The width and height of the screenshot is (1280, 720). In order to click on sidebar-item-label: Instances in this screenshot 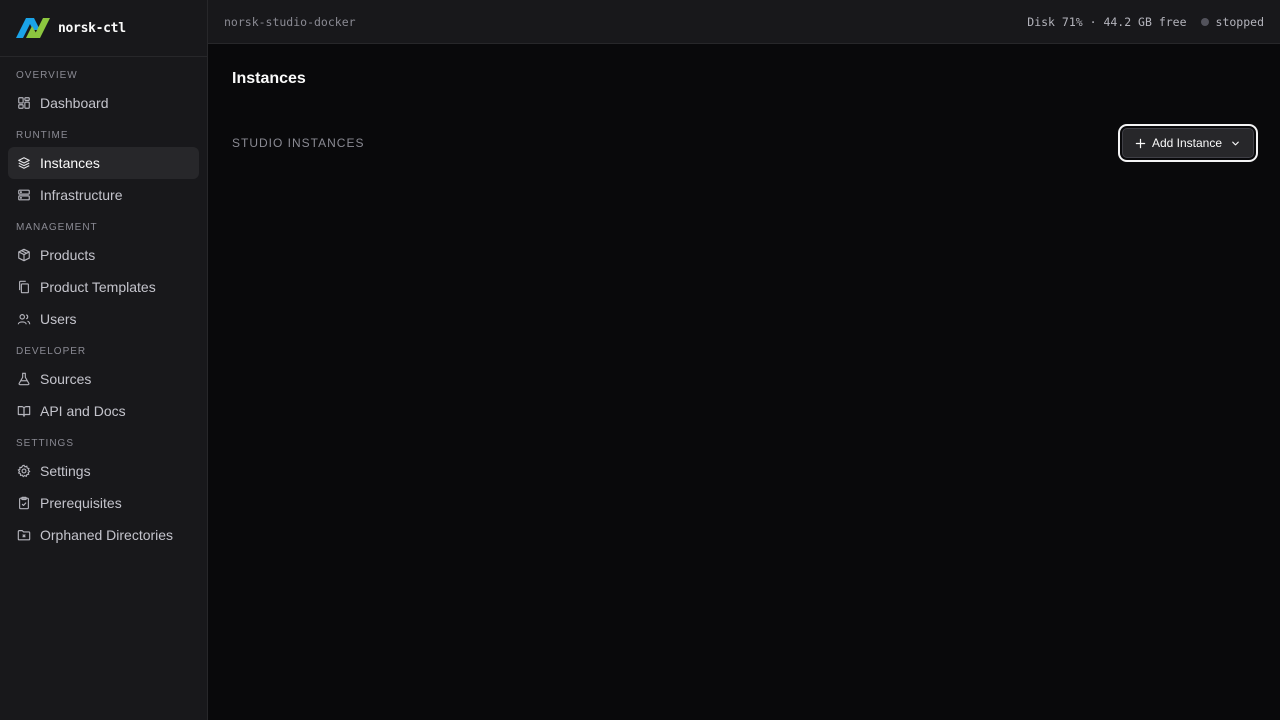, I will do `click(70, 163)`.